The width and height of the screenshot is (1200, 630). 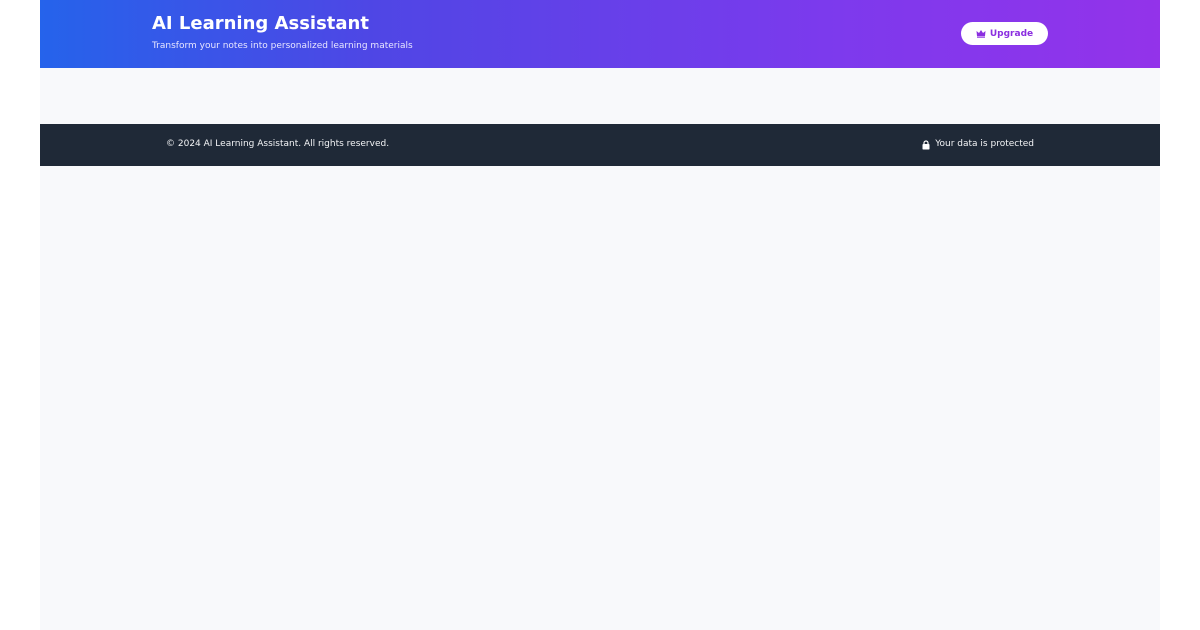 I want to click on data-protected-text: Your data is protected, so click(x=984, y=144).